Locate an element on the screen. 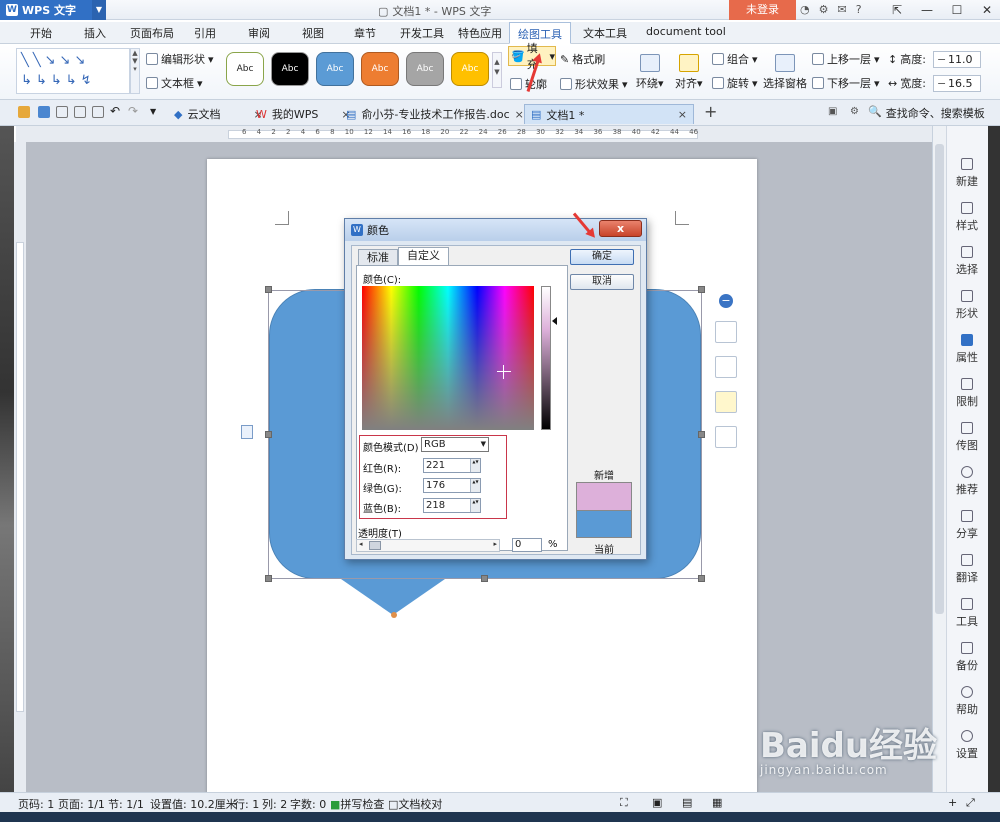  vertical-ruler is located at coordinates (20, 467).